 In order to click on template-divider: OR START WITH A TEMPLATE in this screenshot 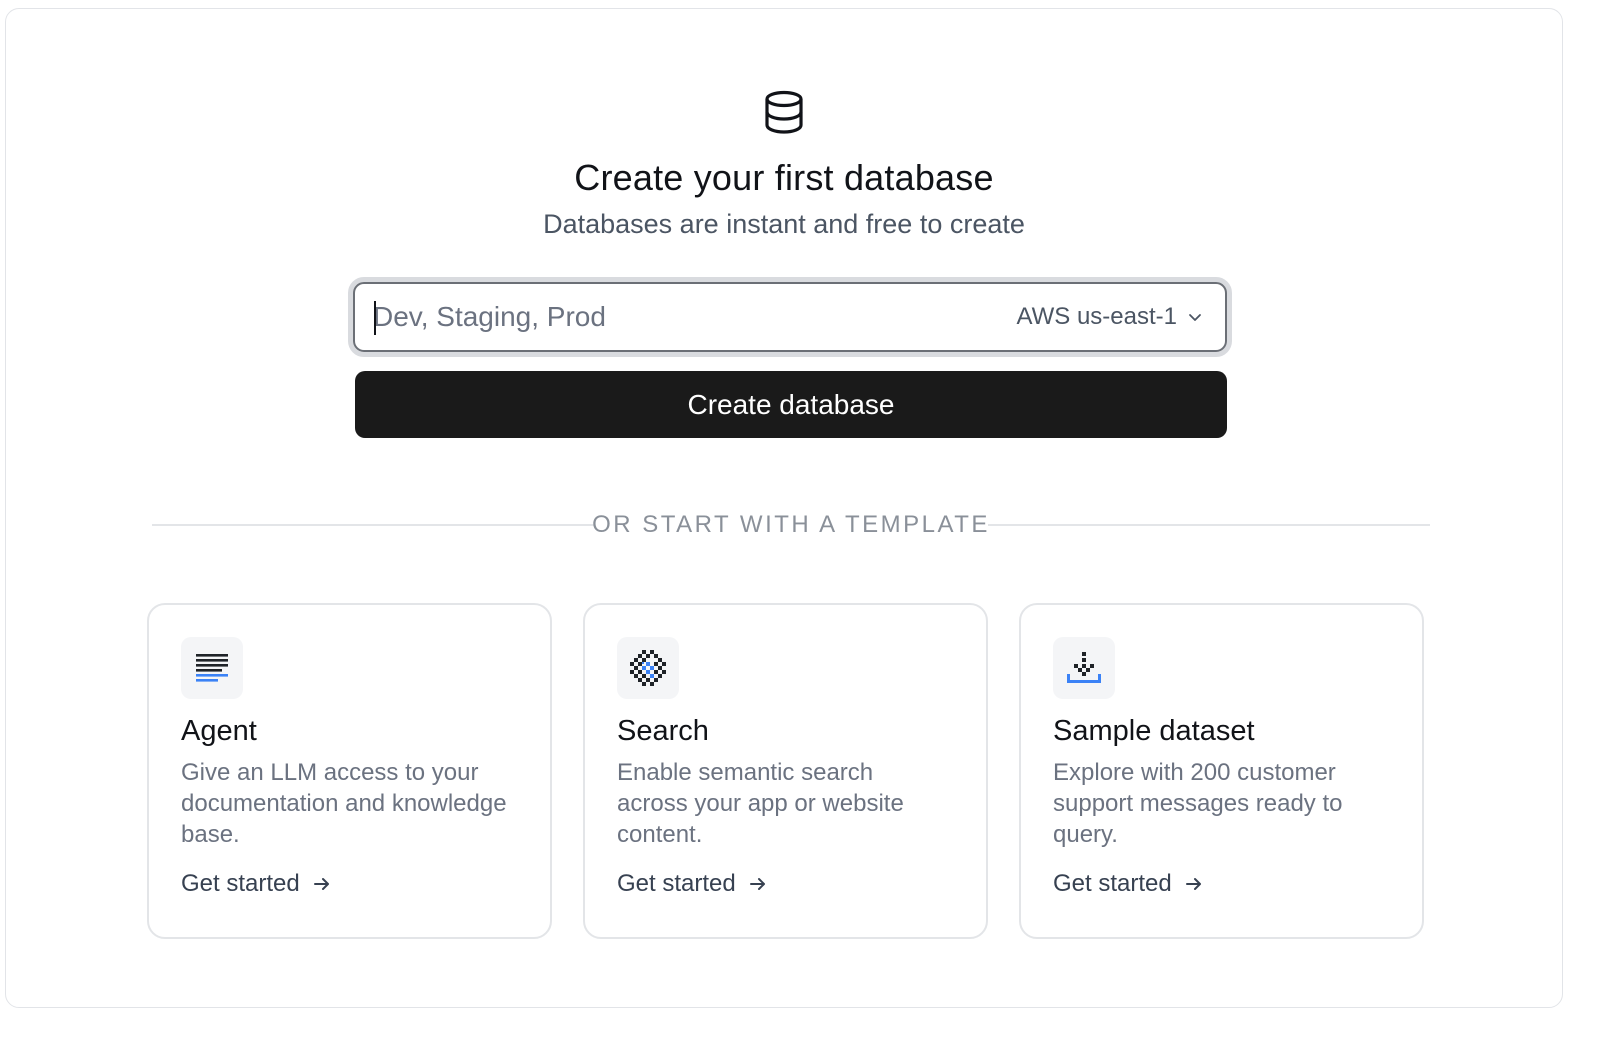, I will do `click(791, 525)`.